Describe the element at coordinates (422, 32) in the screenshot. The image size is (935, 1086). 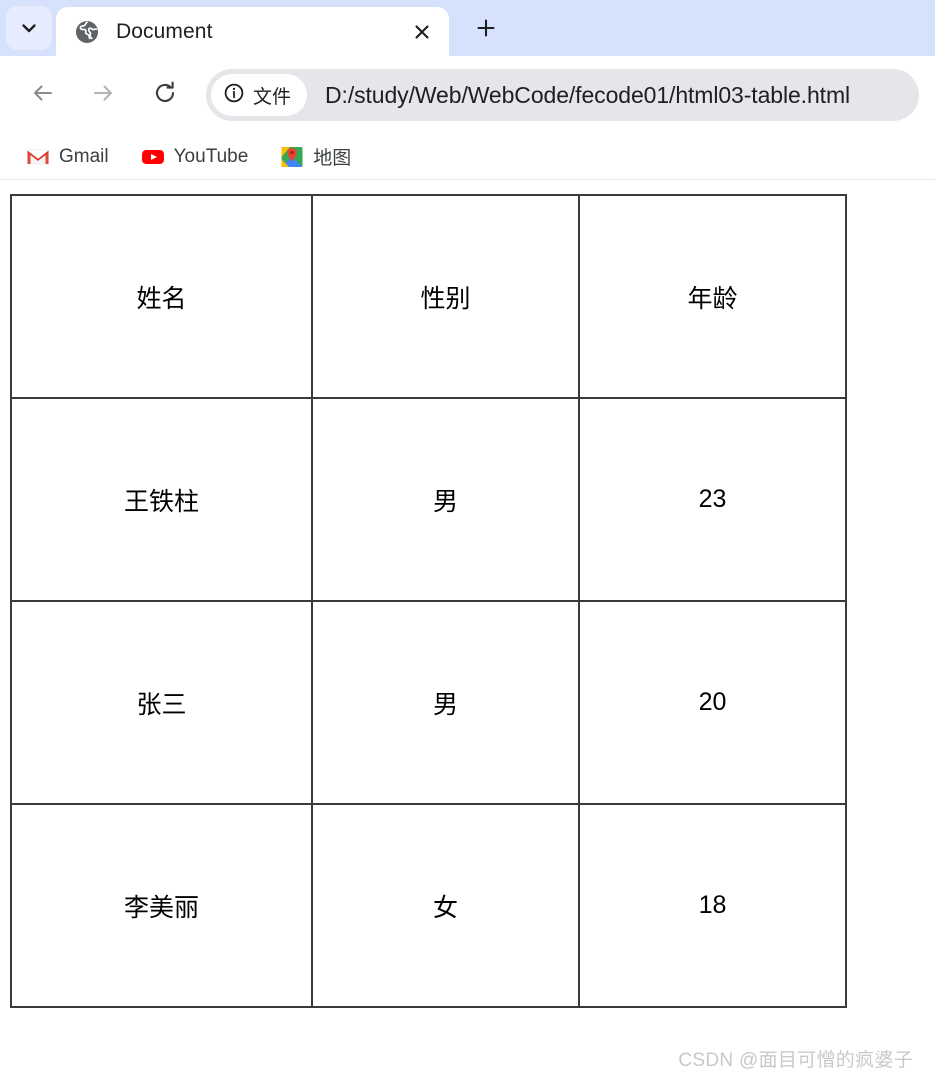
I see `close-icon` at that location.